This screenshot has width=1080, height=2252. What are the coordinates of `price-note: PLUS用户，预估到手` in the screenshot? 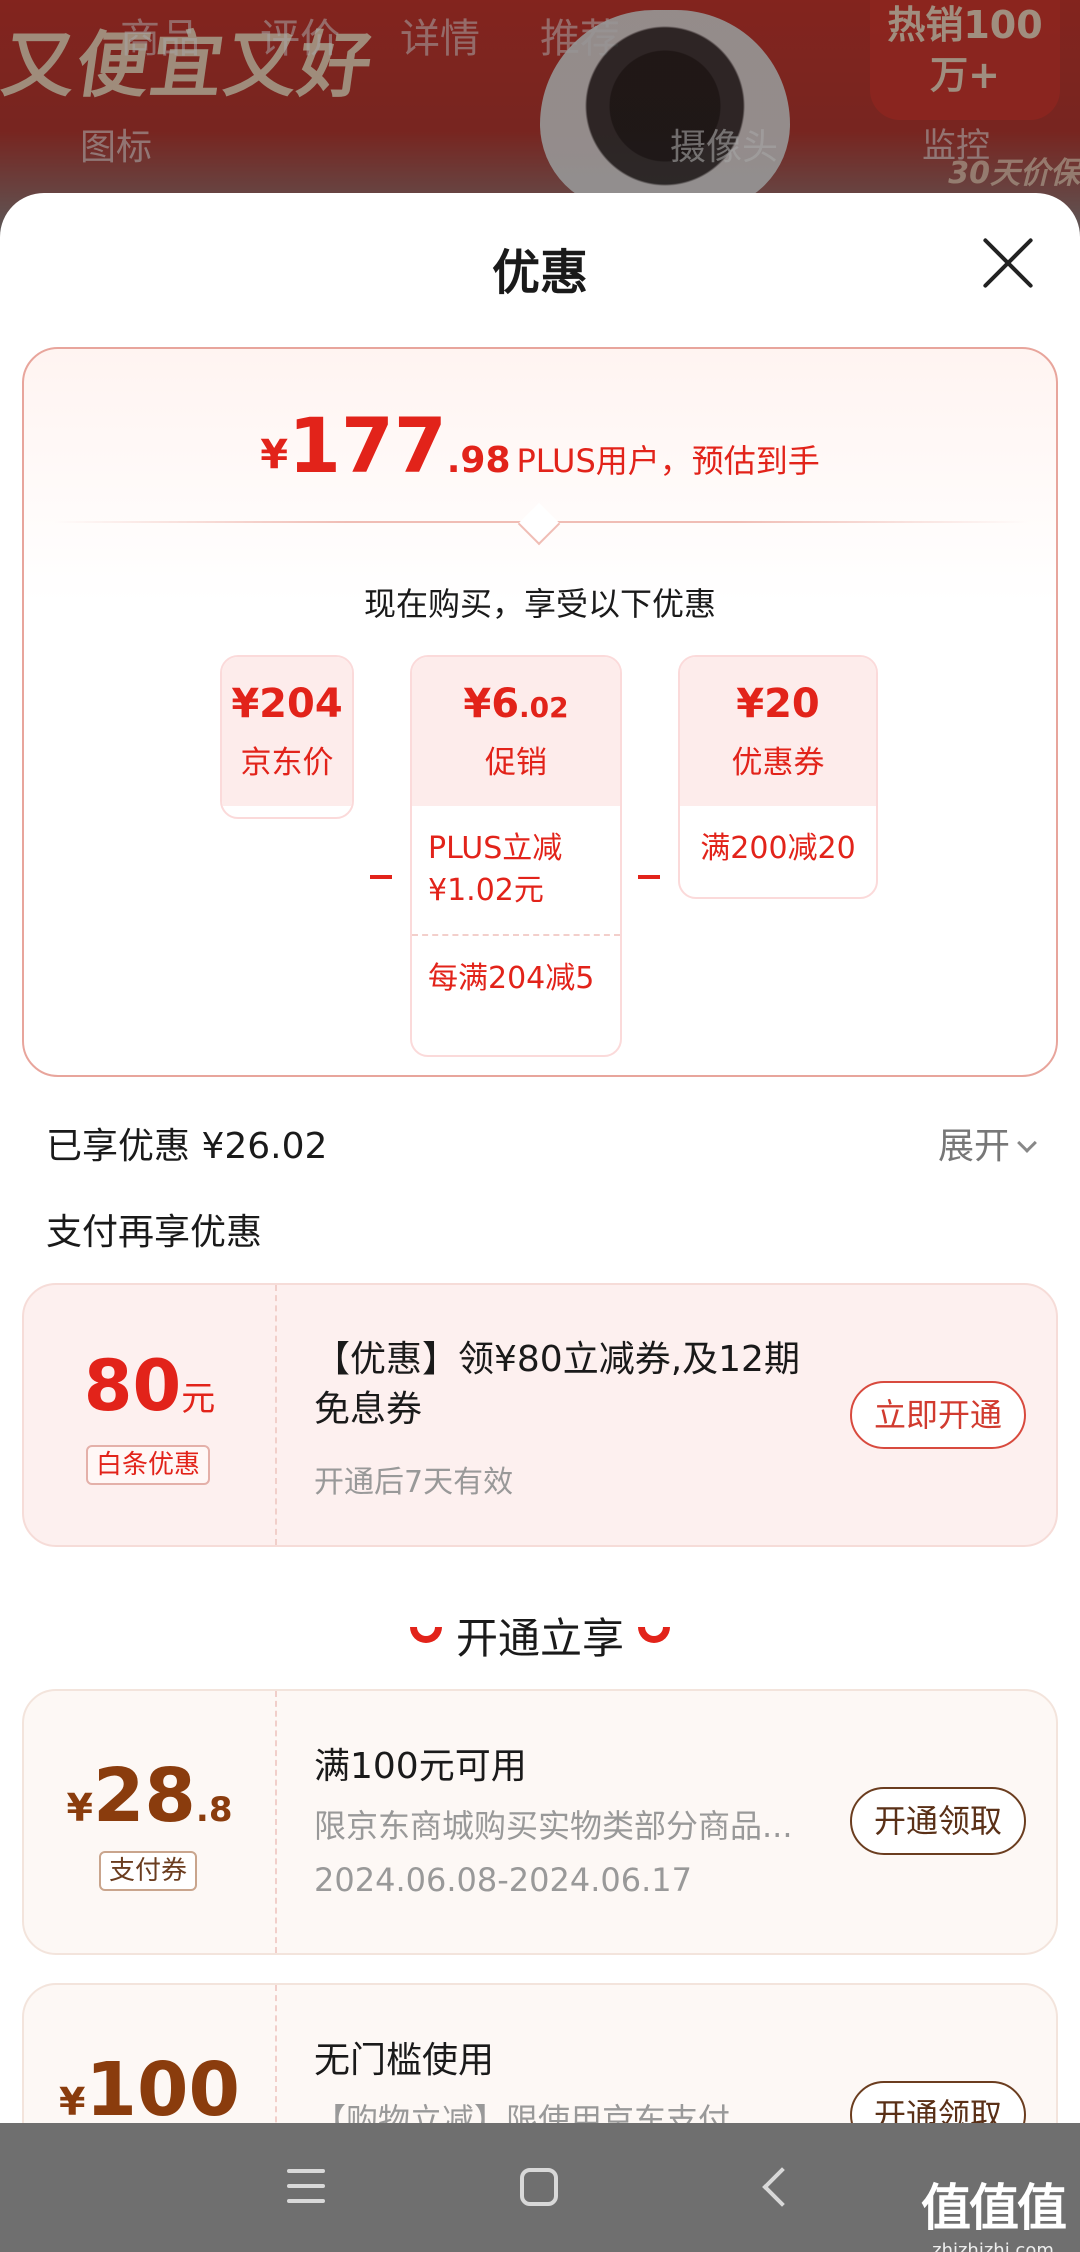 It's located at (668, 461).